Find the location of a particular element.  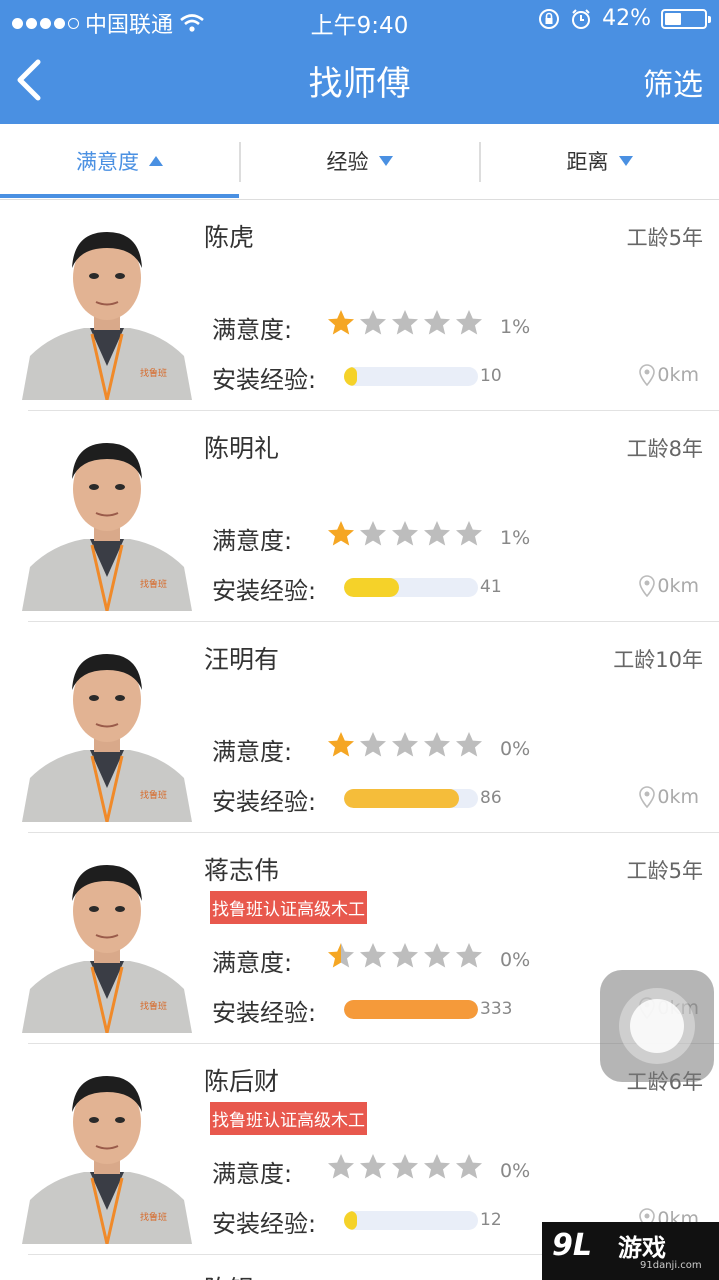

svg-text: 找鲁班 is located at coordinates (153, 373).